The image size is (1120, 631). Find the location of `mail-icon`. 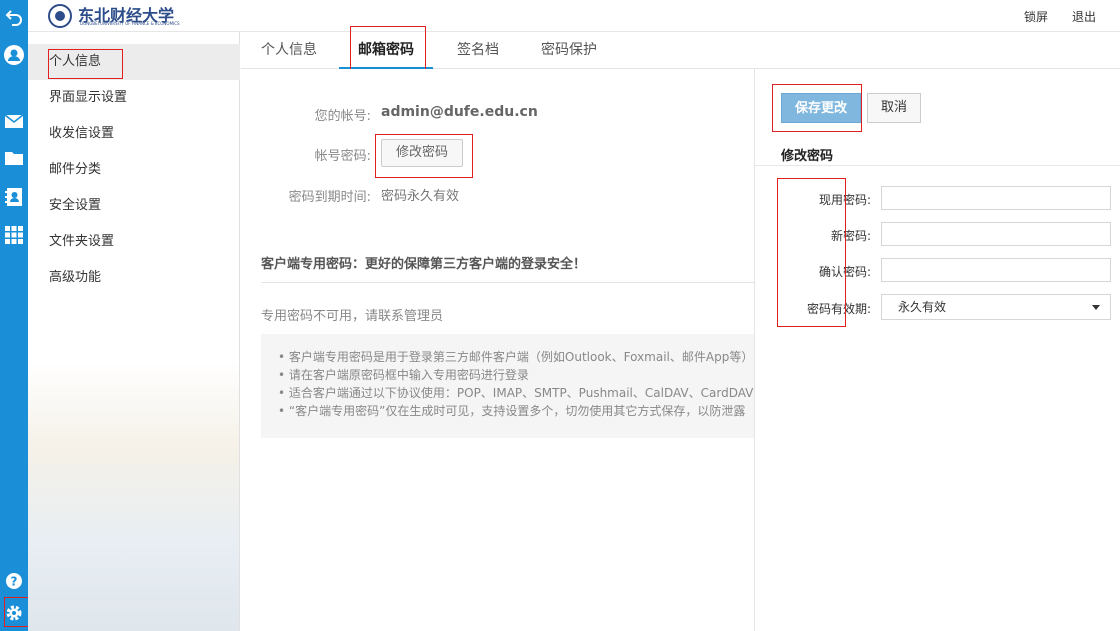

mail-icon is located at coordinates (14, 121).